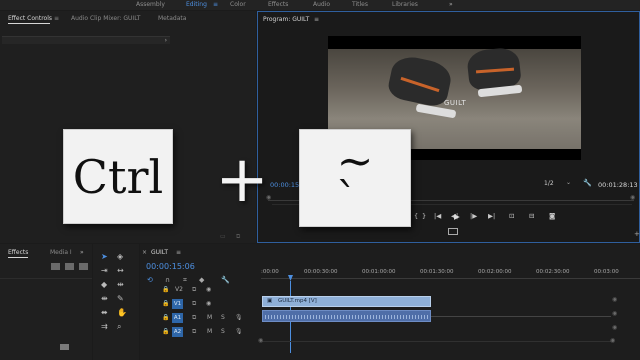  What do you see at coordinates (416, 216) in the screenshot?
I see `mark-in-icon: {` at bounding box center [416, 216].